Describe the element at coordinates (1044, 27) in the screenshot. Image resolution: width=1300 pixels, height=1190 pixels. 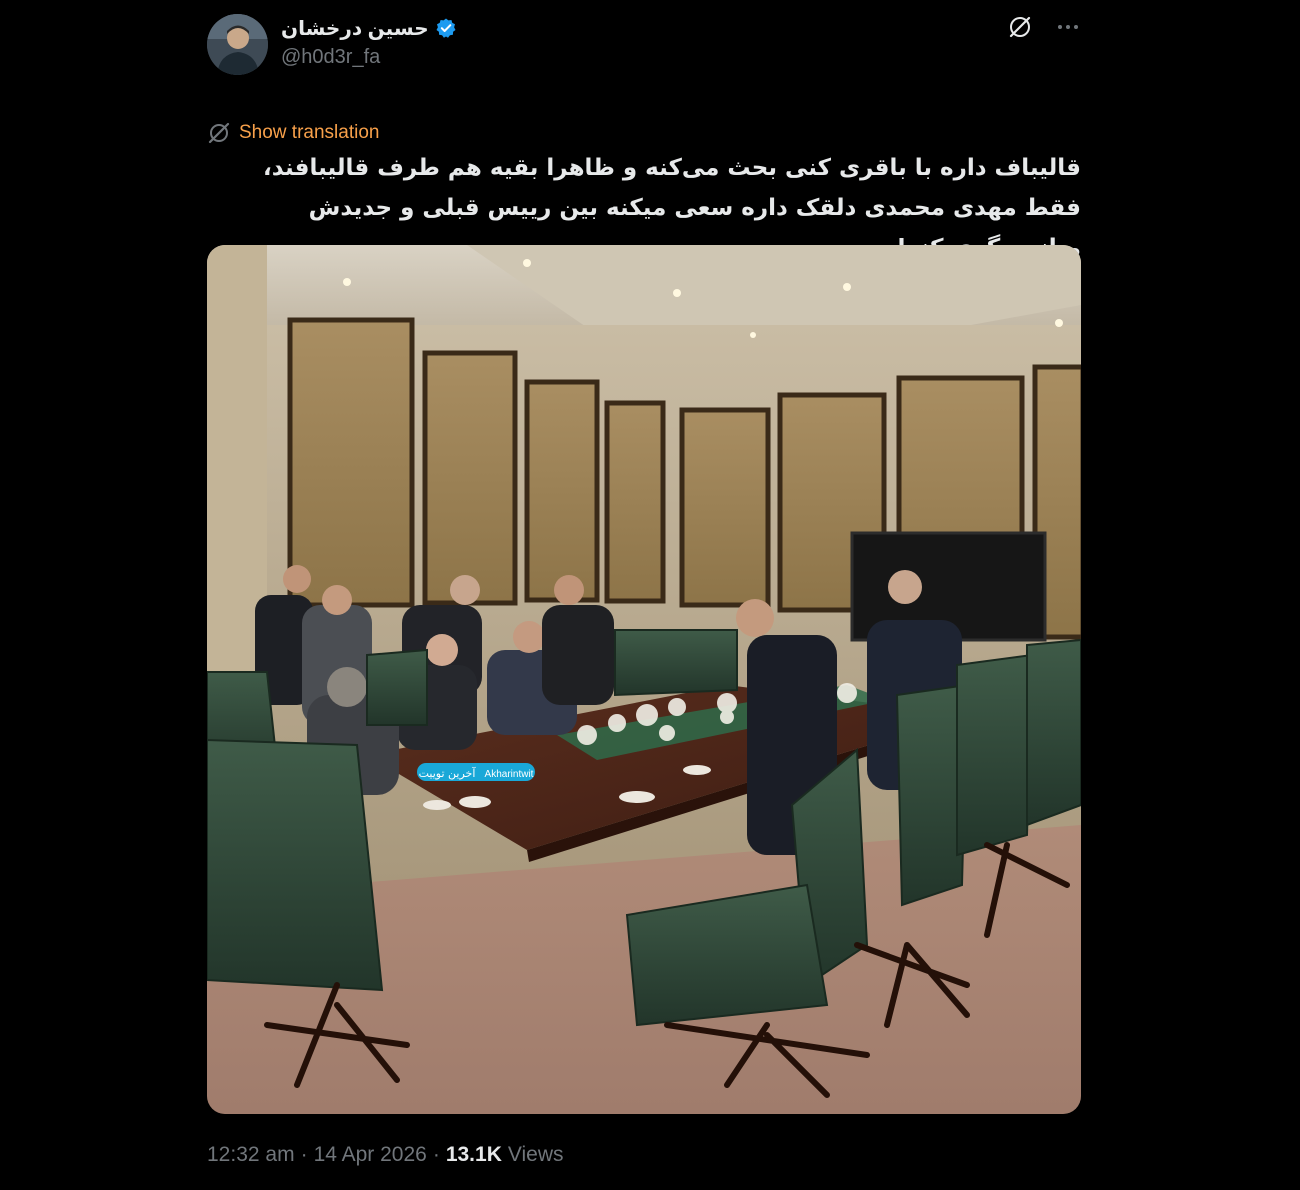
I see `header-actions` at that location.